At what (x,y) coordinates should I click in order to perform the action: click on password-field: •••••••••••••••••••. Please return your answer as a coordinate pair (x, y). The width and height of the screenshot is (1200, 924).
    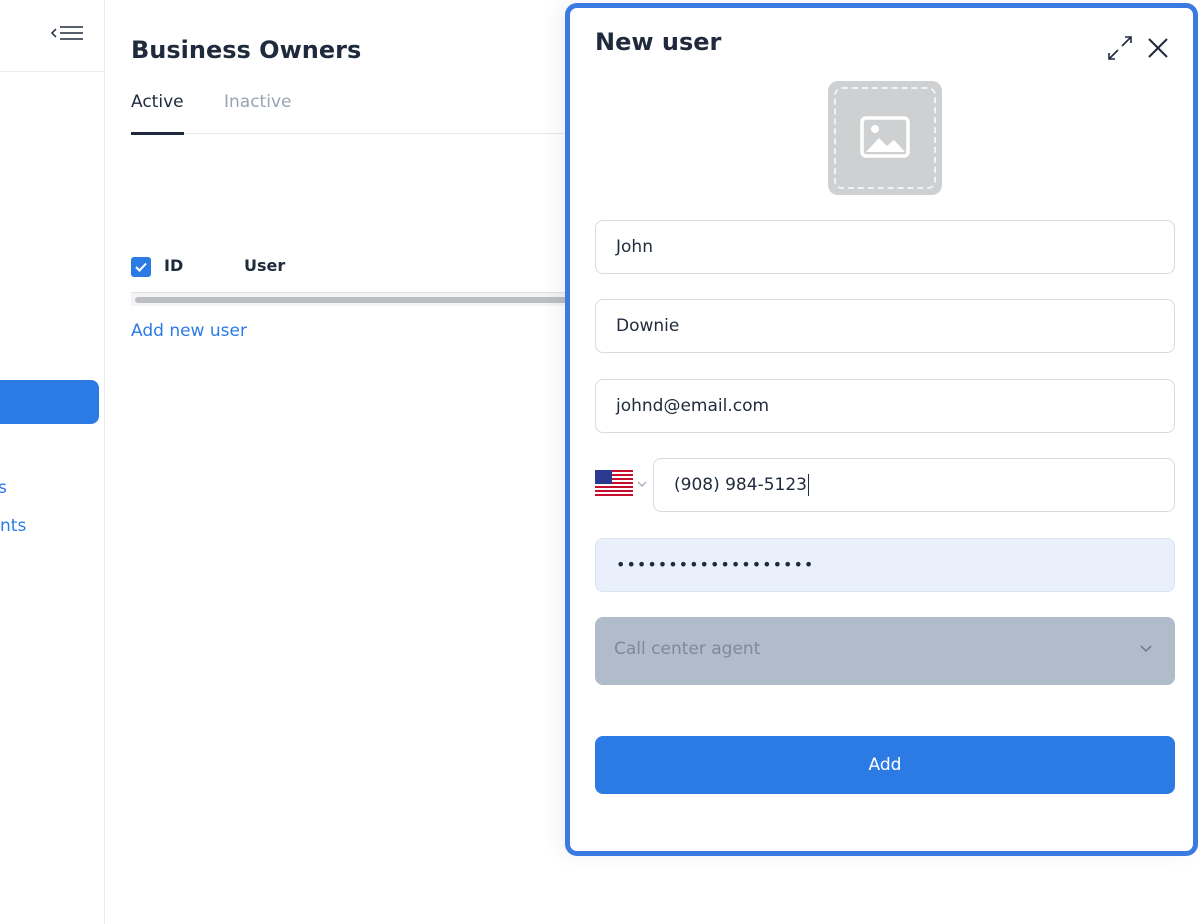
    Looking at the image, I should click on (885, 565).